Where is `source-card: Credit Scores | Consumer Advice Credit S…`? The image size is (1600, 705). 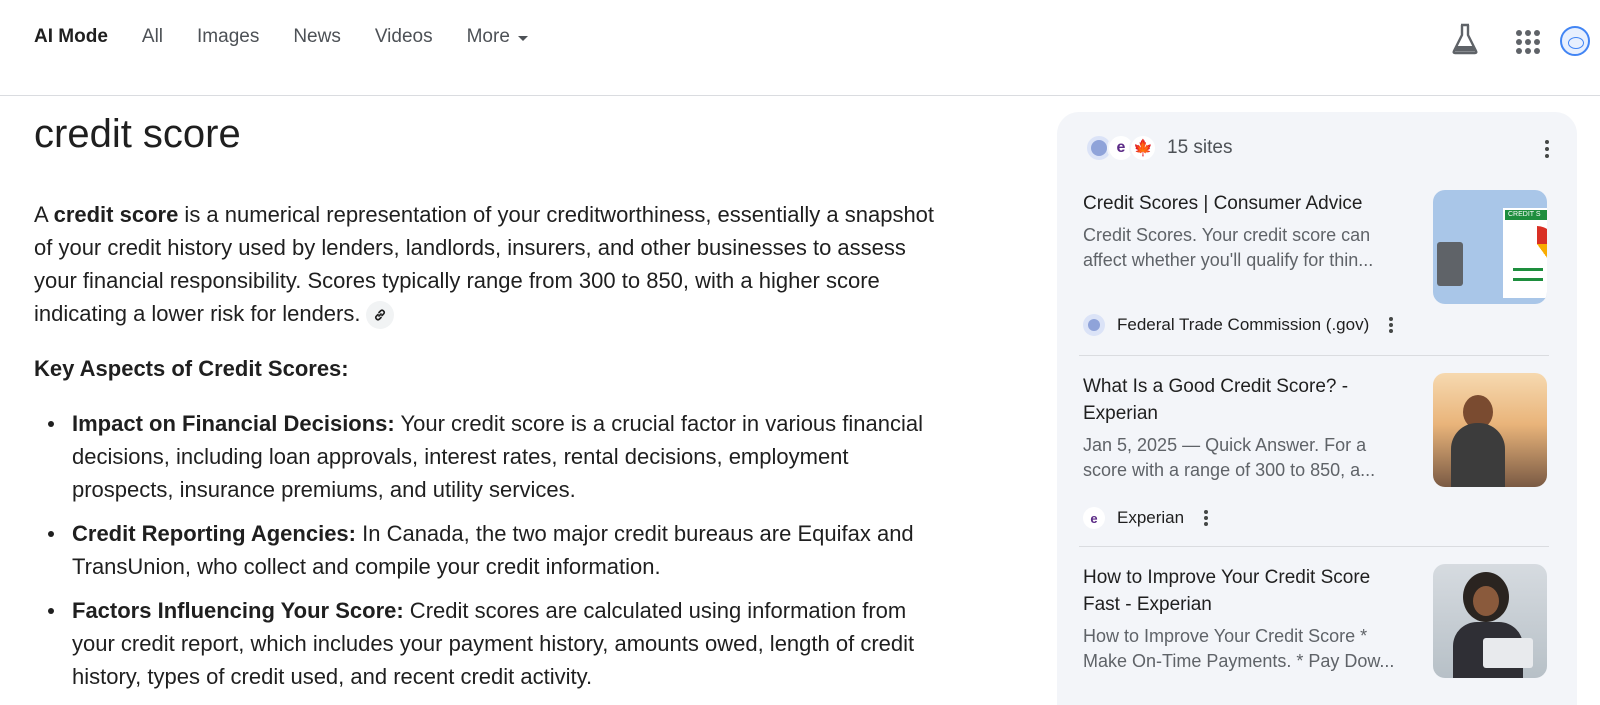
source-card: Credit Scores | Consumer Advice Credit S… is located at coordinates (1315, 265).